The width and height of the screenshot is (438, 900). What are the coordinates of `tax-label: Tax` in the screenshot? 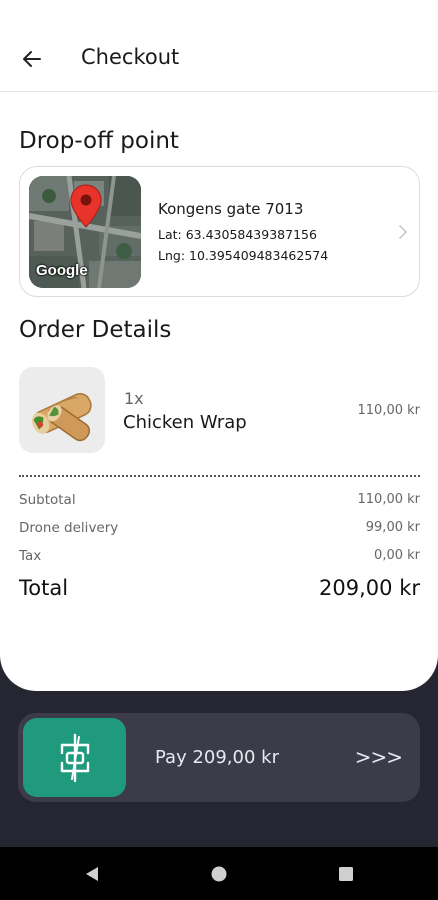 It's located at (30, 556).